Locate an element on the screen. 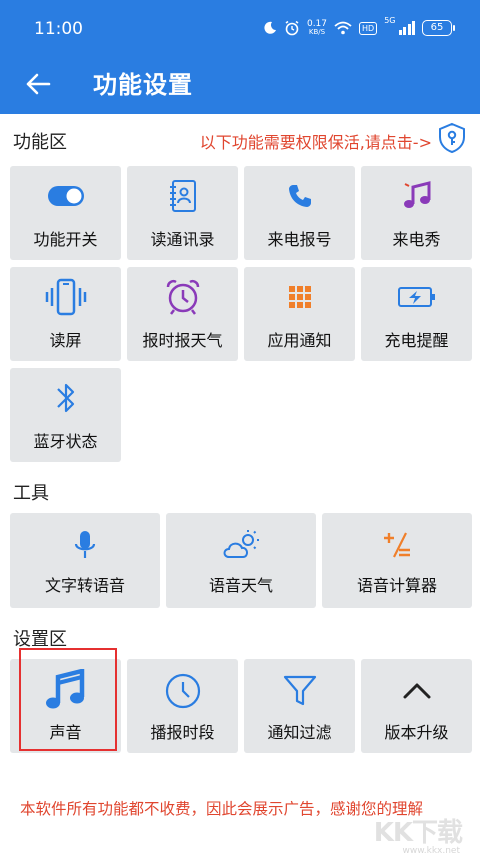 The height and width of the screenshot is (864, 480). tile-label: 读屏 is located at coordinates (65, 340).